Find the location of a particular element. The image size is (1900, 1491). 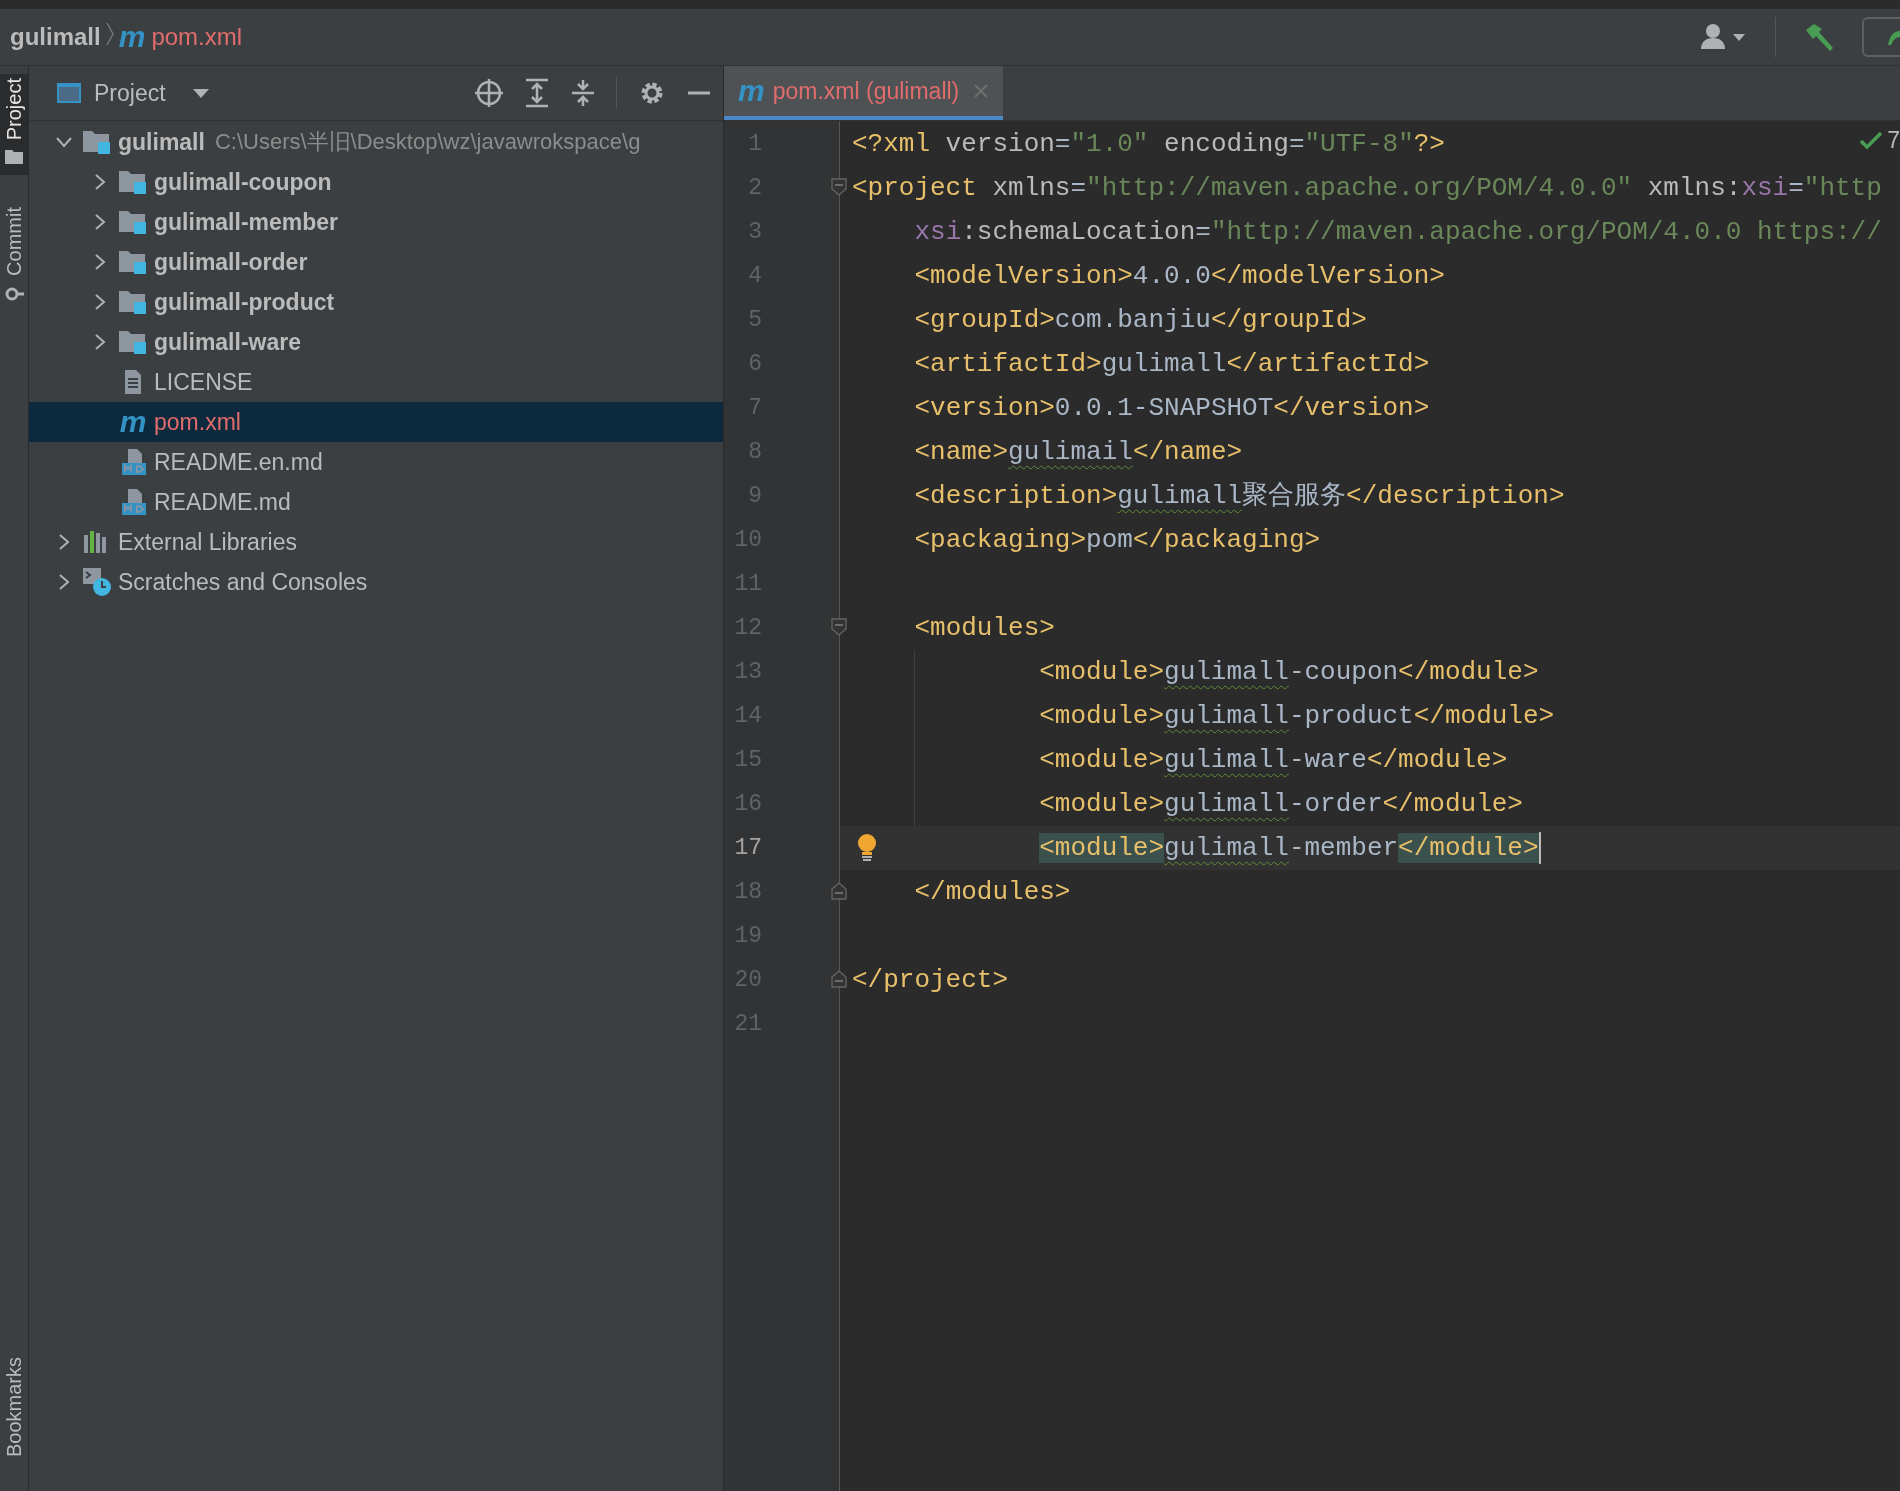

tree-row: LICENSE is located at coordinates (376, 382).